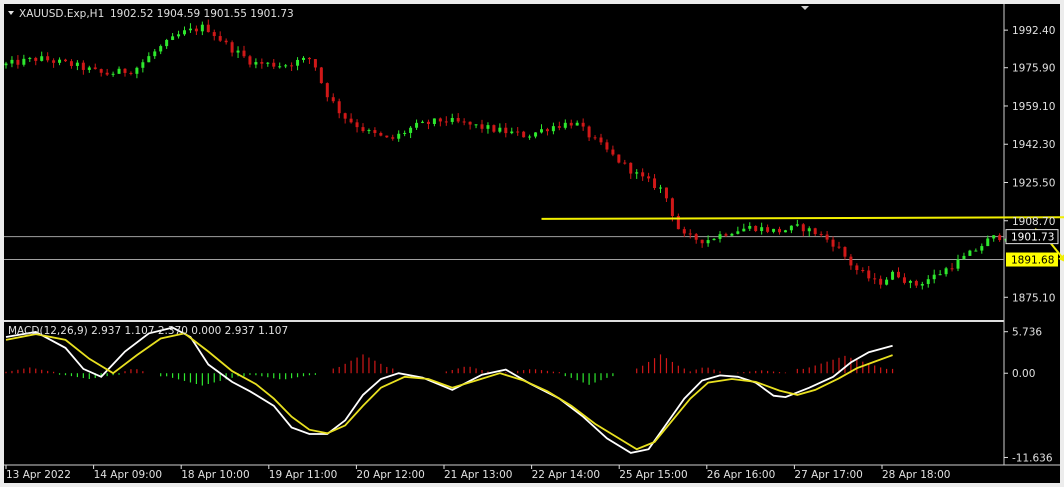 The image size is (1064, 487). I want to click on time-tick-label: 14 Apr 09:00, so click(128, 475).